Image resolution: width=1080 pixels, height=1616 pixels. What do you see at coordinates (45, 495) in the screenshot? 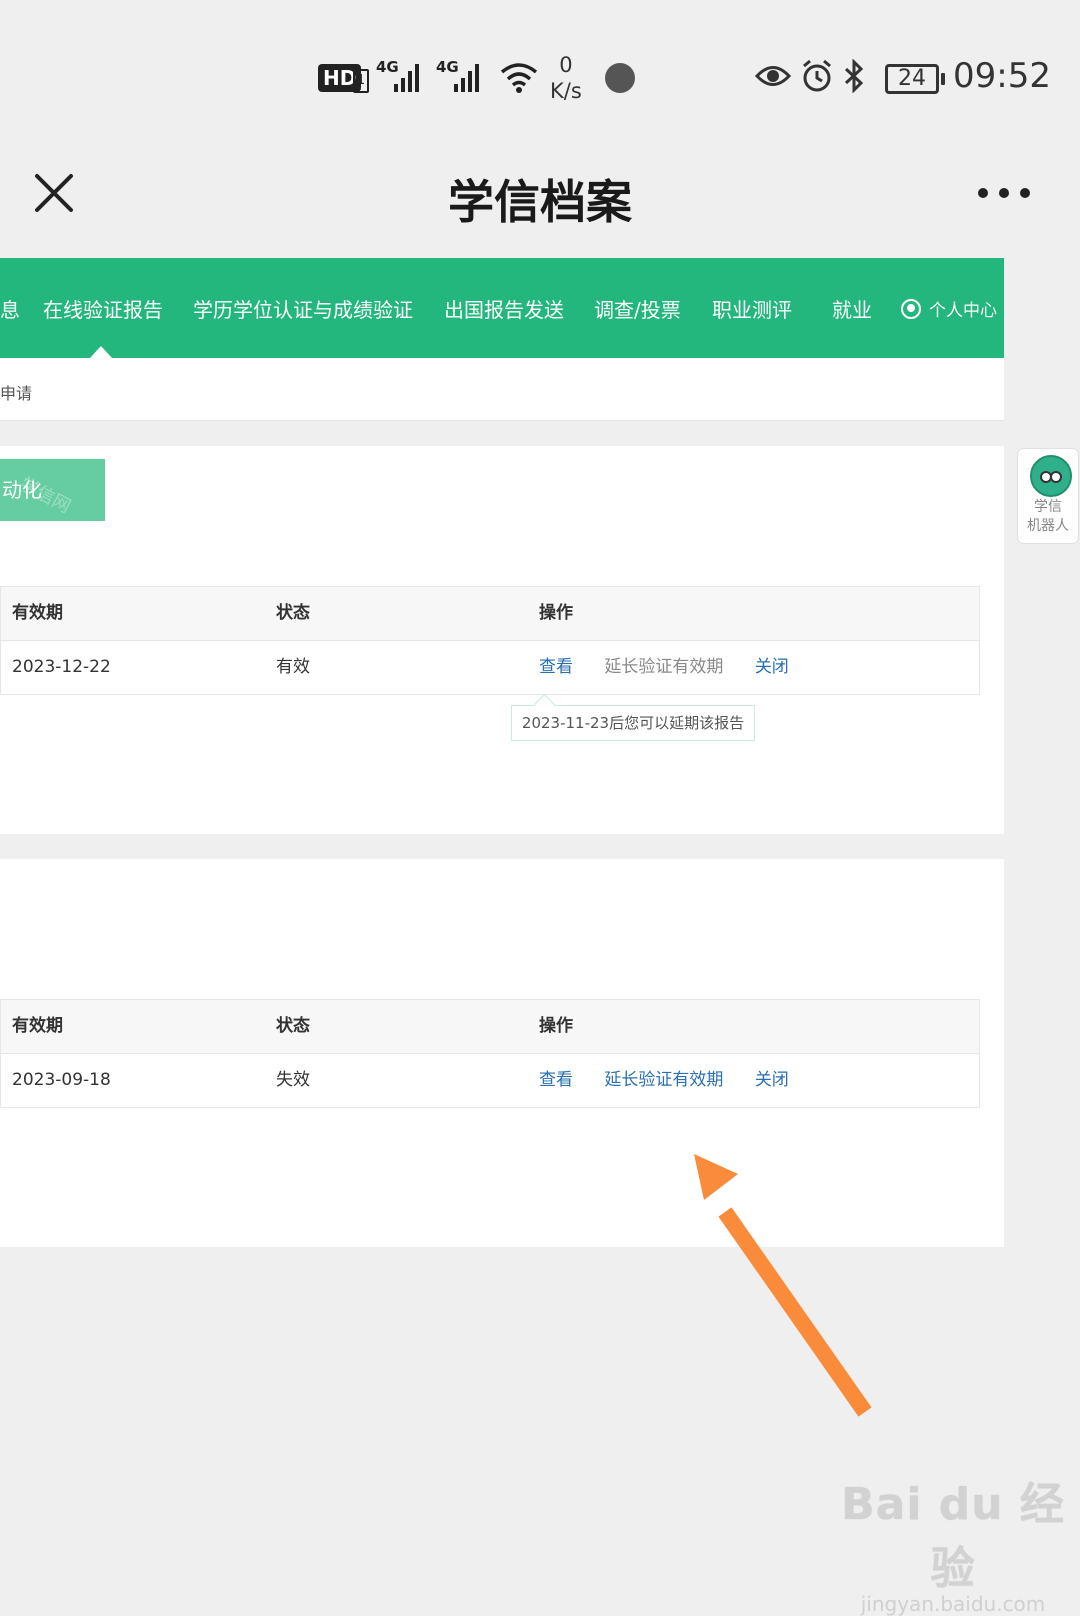
I see `badge-watermark: 学信网` at bounding box center [45, 495].